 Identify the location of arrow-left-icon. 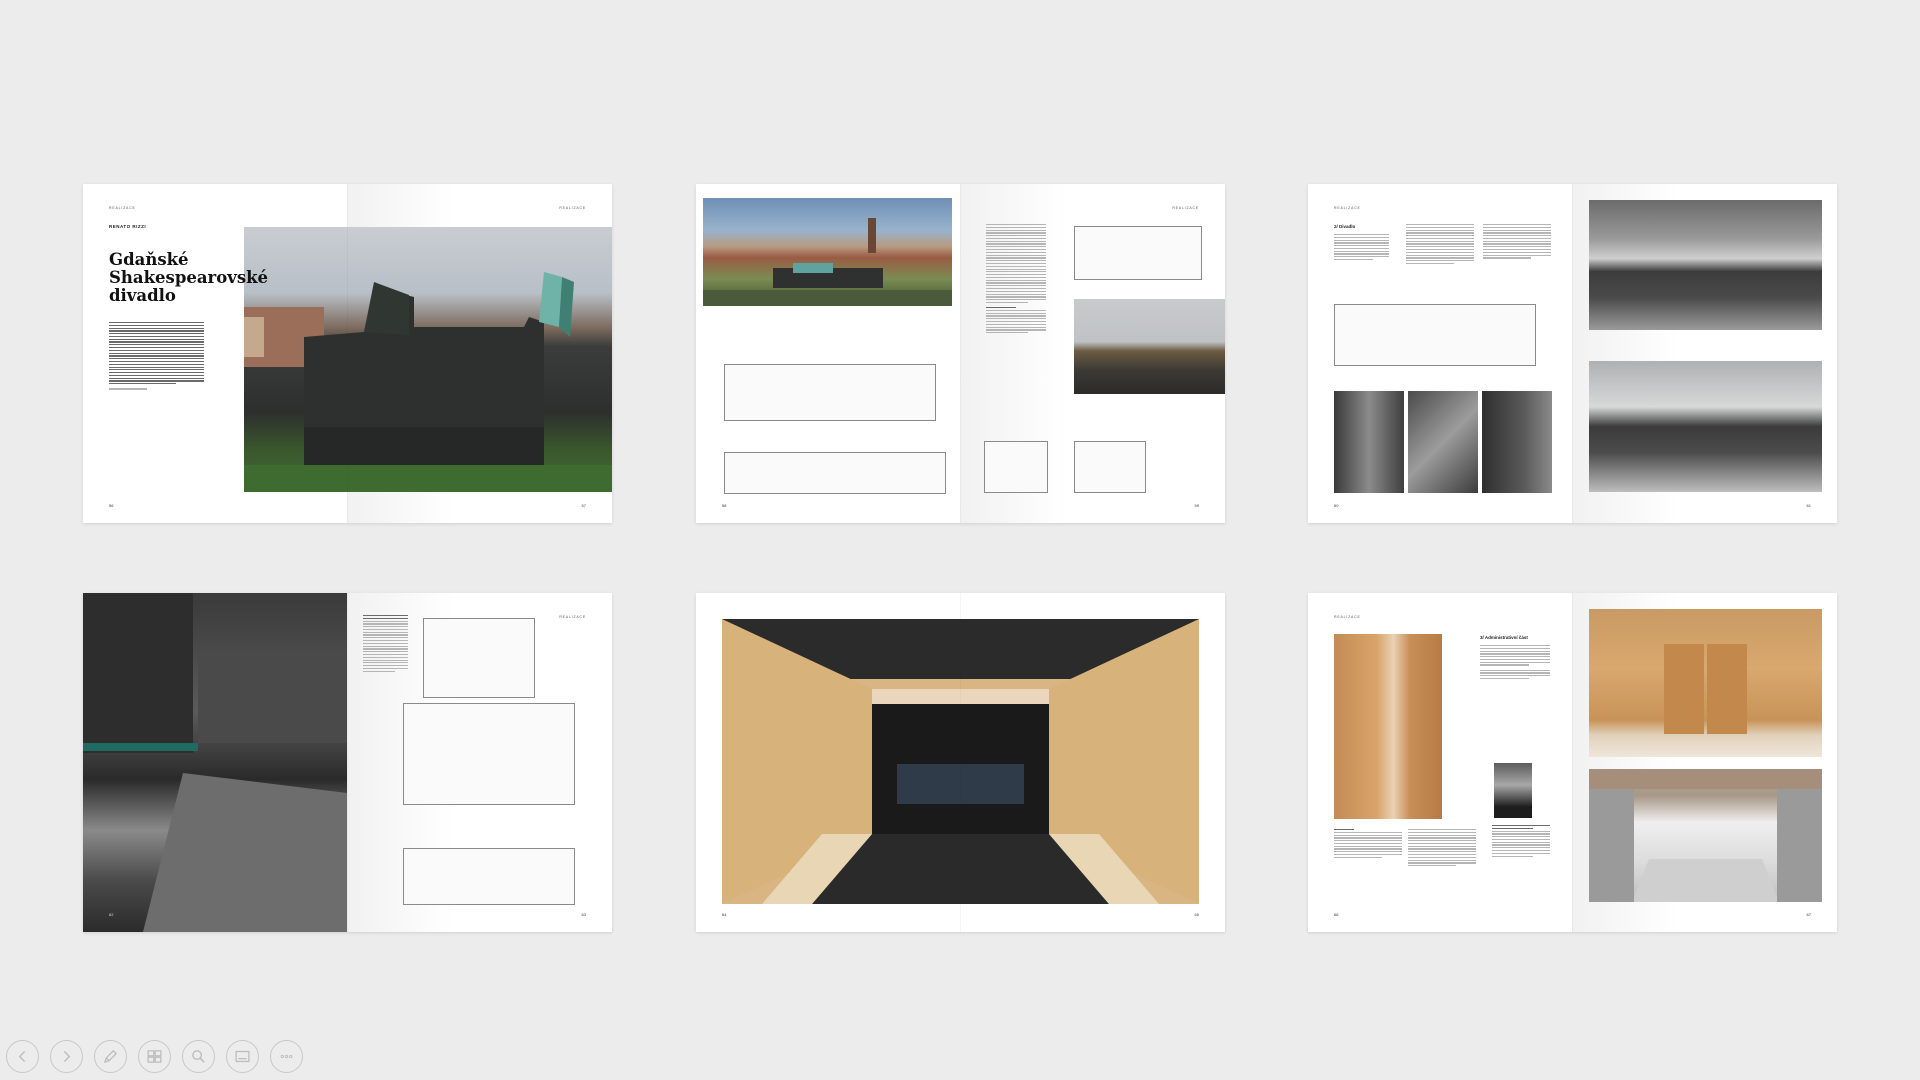
(22, 1056).